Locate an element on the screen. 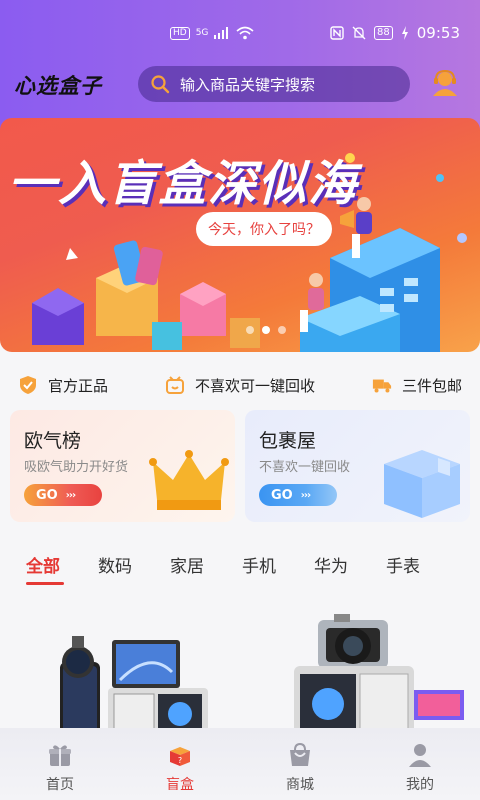 This screenshot has width=480, height=800. blind-box-icon: ? is located at coordinates (180, 756).